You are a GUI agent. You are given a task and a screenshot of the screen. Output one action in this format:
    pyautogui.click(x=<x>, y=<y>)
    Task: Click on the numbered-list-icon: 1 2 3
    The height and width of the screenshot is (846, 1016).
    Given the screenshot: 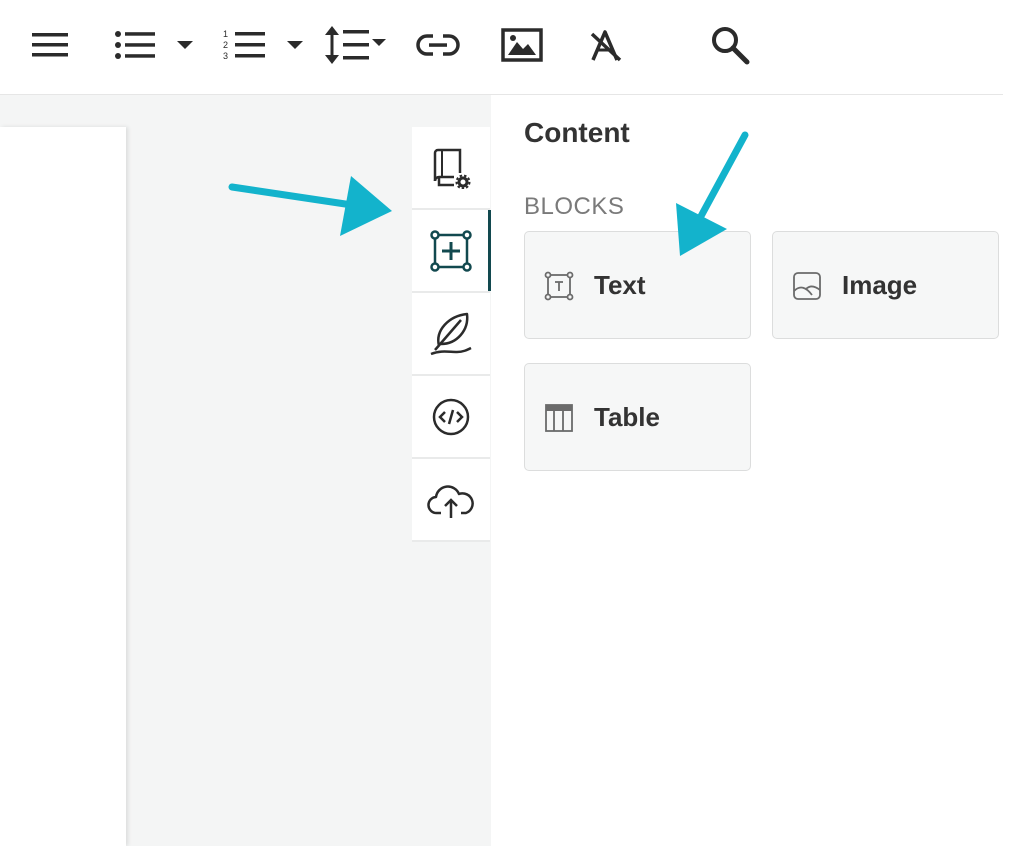 What is the action you would take?
    pyautogui.click(x=244, y=45)
    